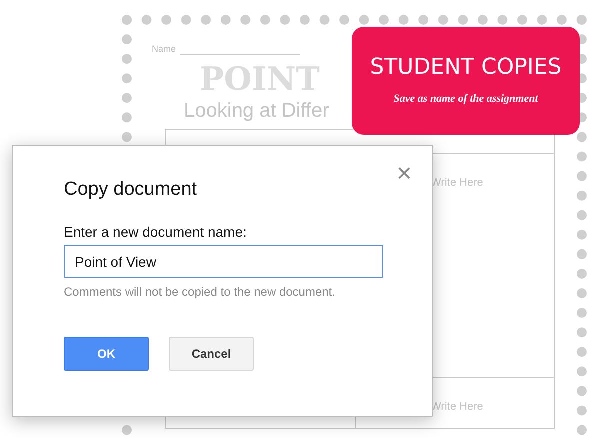  I want to click on close-button: ×, so click(404, 173).